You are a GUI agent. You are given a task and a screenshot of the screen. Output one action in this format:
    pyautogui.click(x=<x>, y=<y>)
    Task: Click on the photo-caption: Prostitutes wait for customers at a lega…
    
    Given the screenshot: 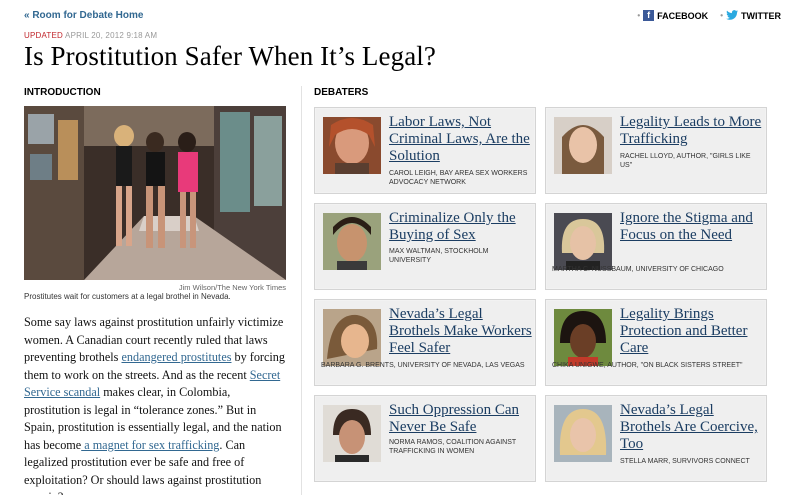 What is the action you would take?
    pyautogui.click(x=127, y=296)
    